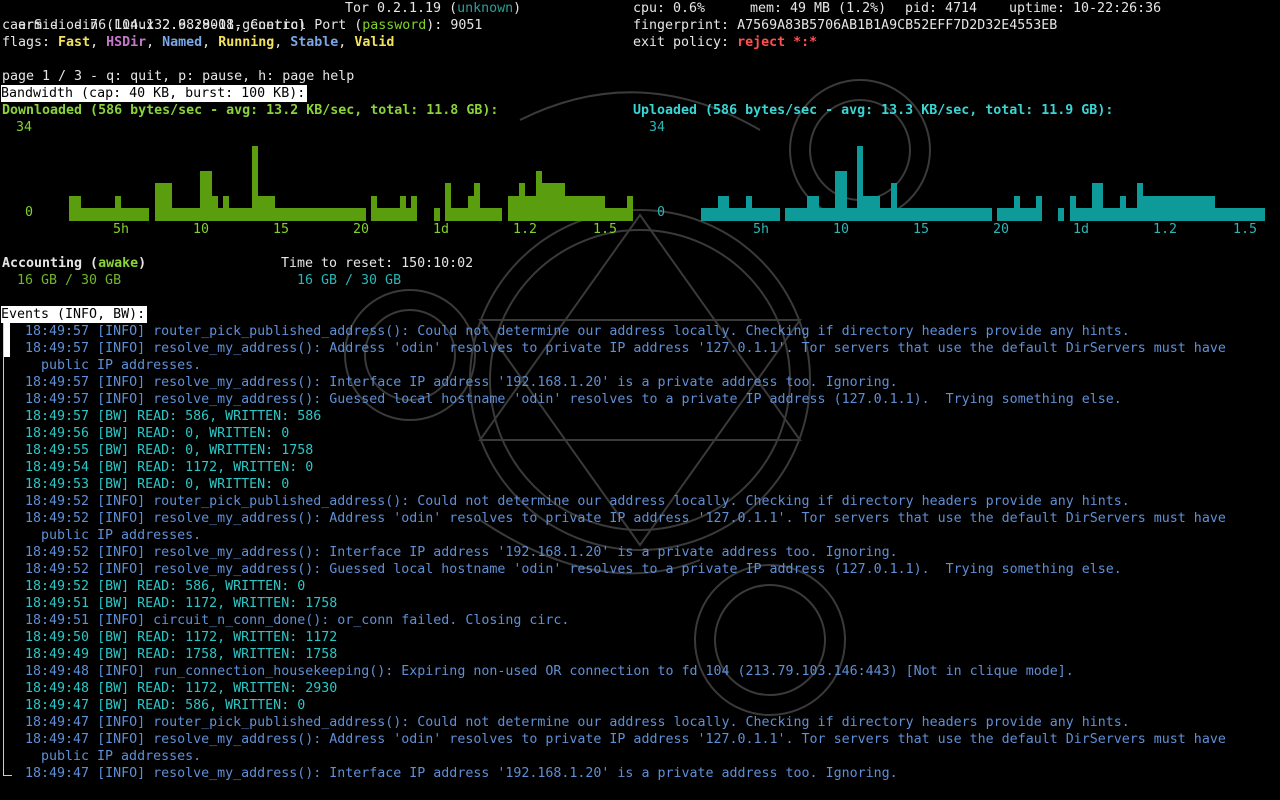 The height and width of the screenshot is (800, 1280). What do you see at coordinates (818, 8) in the screenshot?
I see `mem-stat: mem: 49 MB (1.2%)` at bounding box center [818, 8].